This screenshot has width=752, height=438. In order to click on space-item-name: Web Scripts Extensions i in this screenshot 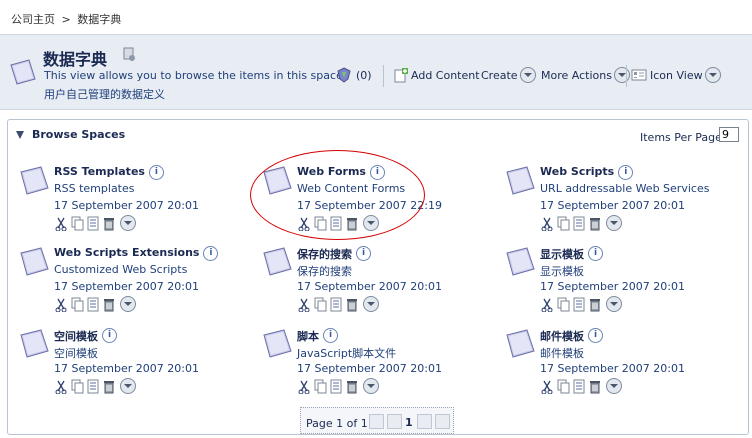, I will do `click(136, 253)`.